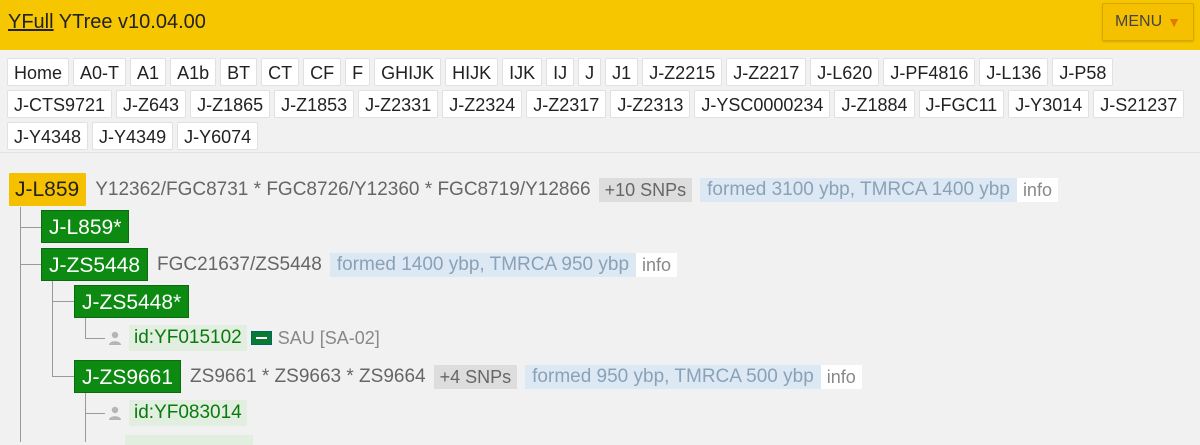  What do you see at coordinates (188, 413) in the screenshot?
I see `kit-id: id:YF083014` at bounding box center [188, 413].